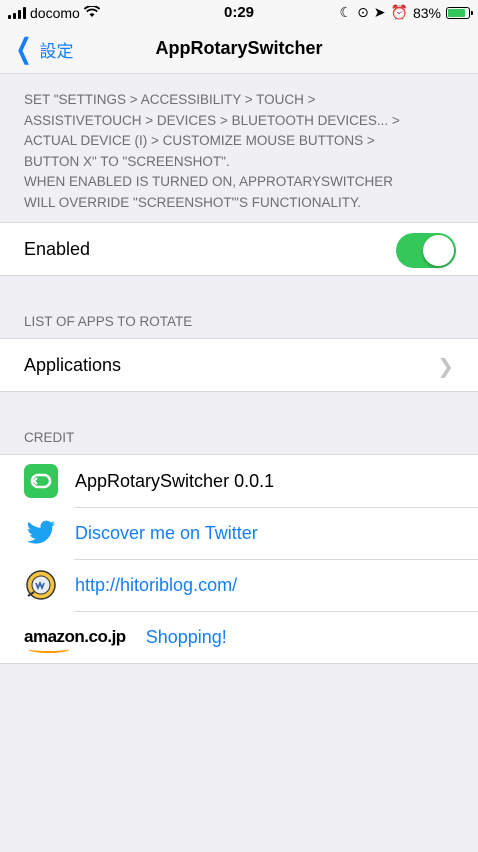 The height and width of the screenshot is (852, 478). Describe the element at coordinates (459, 12) in the screenshot. I see `battery-icon` at that location.